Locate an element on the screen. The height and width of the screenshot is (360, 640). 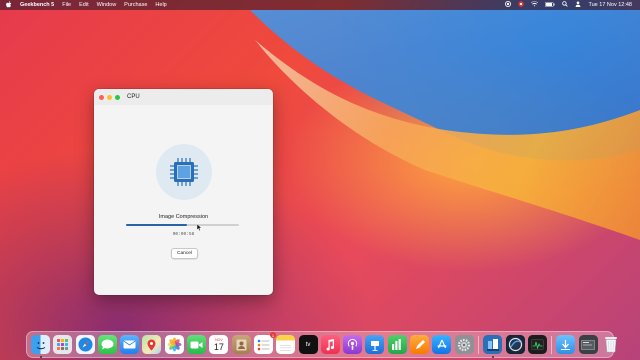
dock: NOV 17 1 tv is located at coordinates (321, 344).